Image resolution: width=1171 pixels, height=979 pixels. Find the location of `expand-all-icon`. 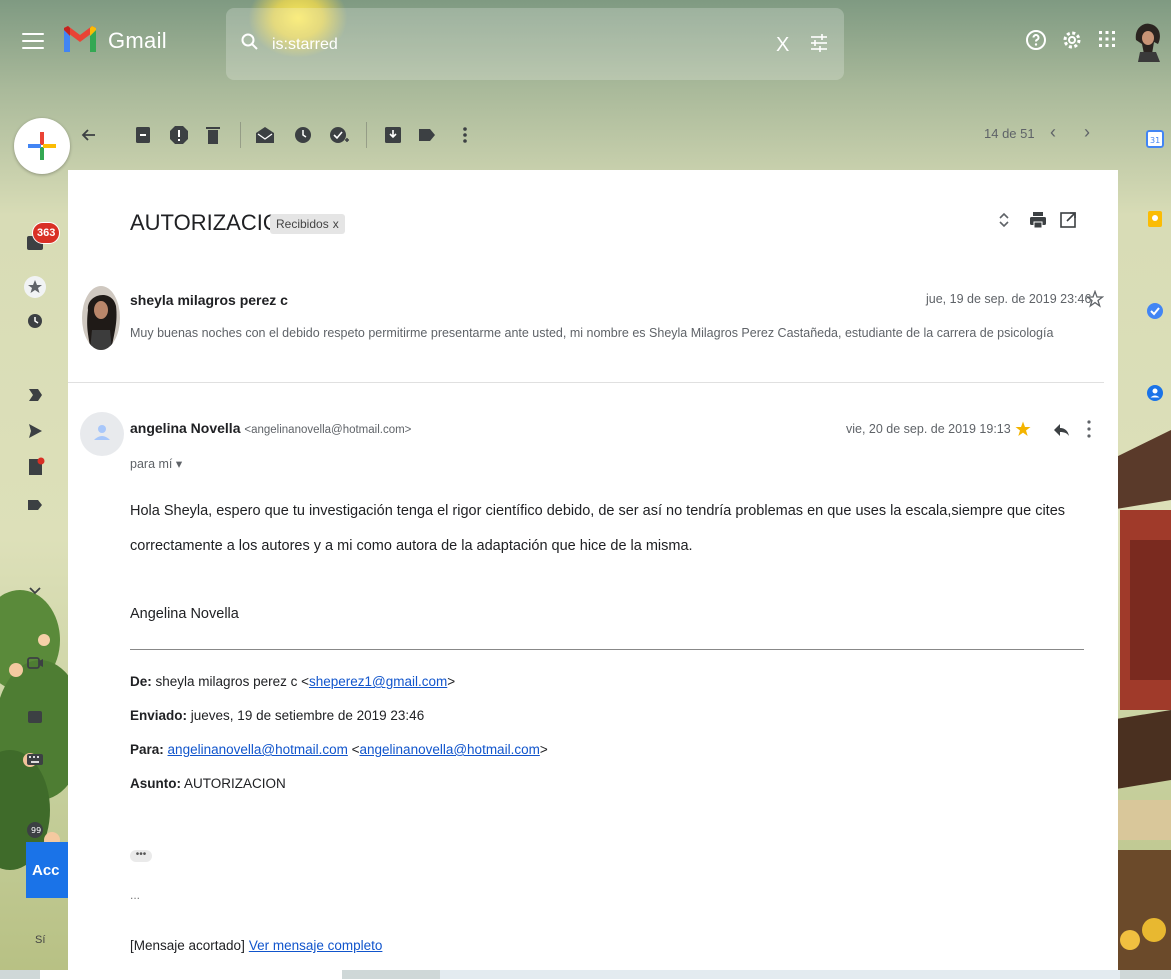

expand-all-icon is located at coordinates (1004, 220).